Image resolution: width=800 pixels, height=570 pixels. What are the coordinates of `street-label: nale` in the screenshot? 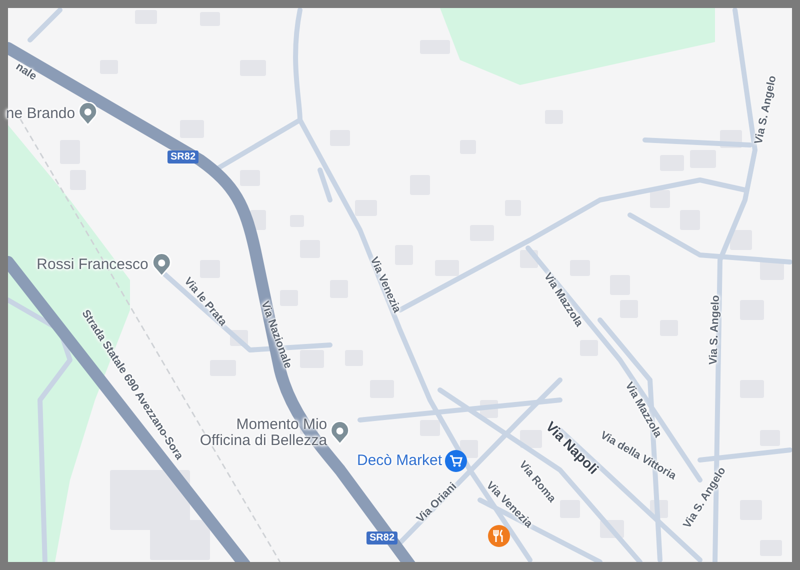 It's located at (26, 72).